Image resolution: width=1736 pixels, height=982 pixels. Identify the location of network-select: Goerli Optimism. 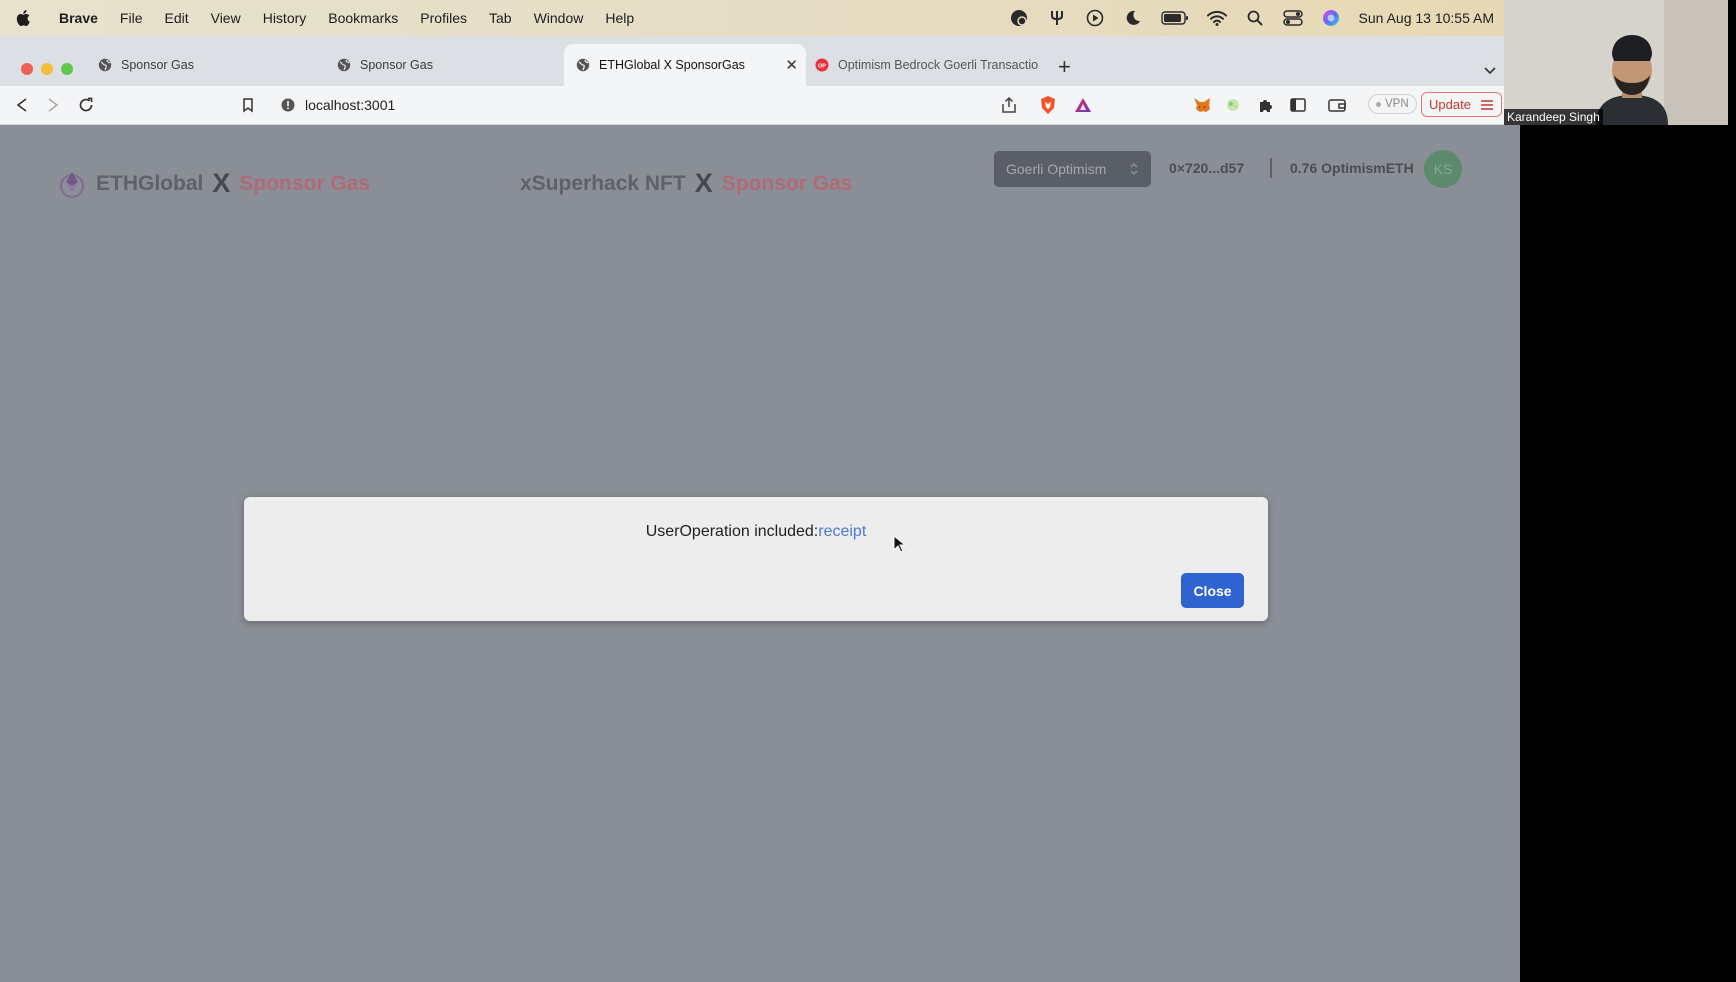
(1072, 169).